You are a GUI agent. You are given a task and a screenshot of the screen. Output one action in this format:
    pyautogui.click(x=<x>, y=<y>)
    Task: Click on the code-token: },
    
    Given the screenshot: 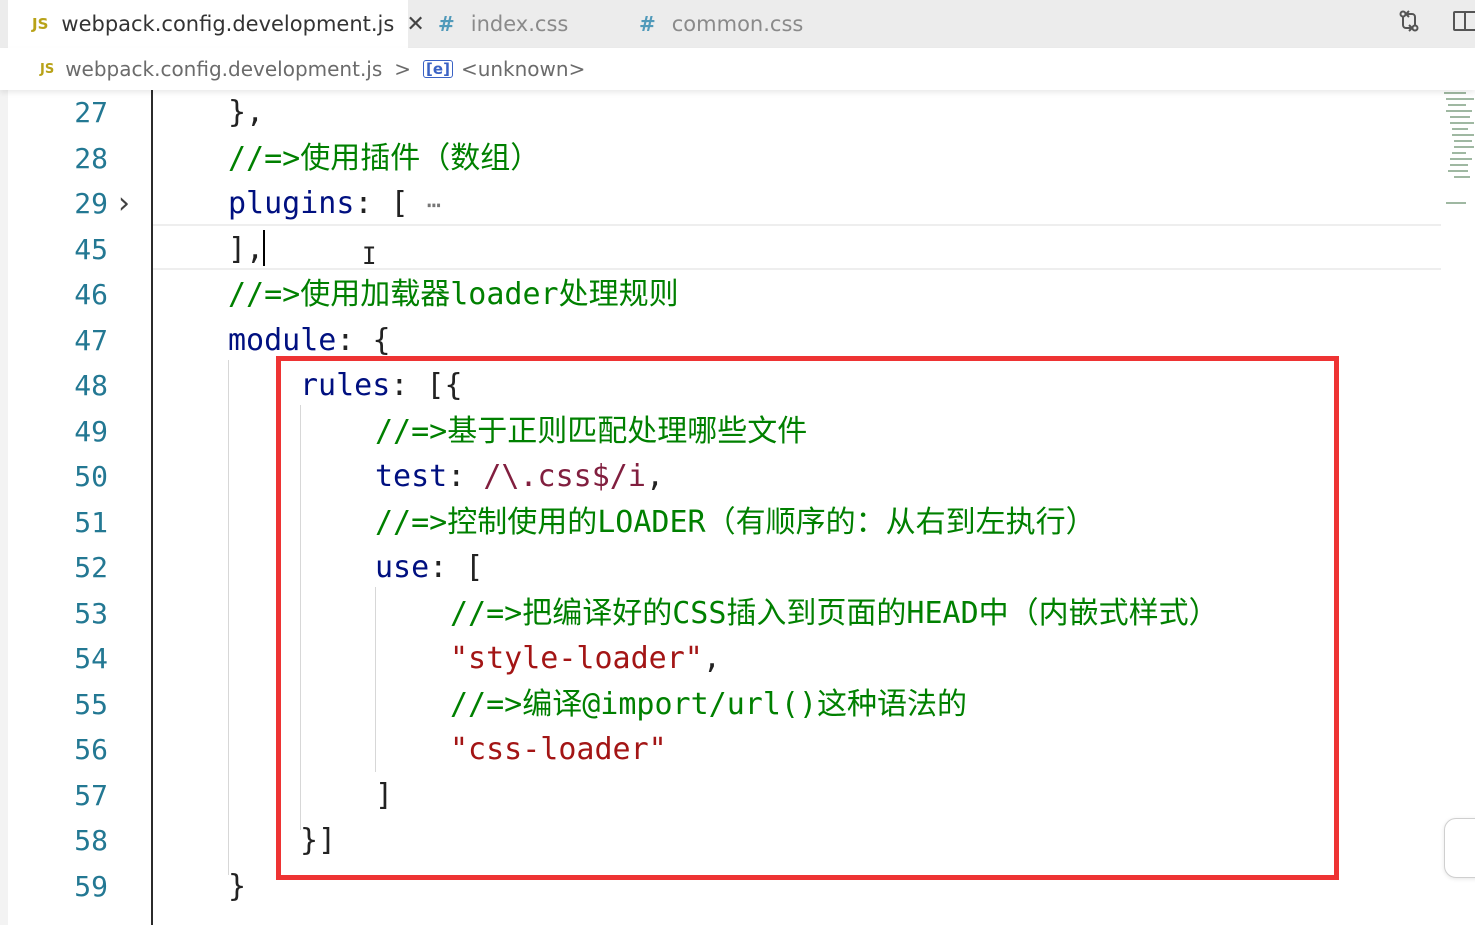 What is the action you would take?
    pyautogui.click(x=246, y=112)
    